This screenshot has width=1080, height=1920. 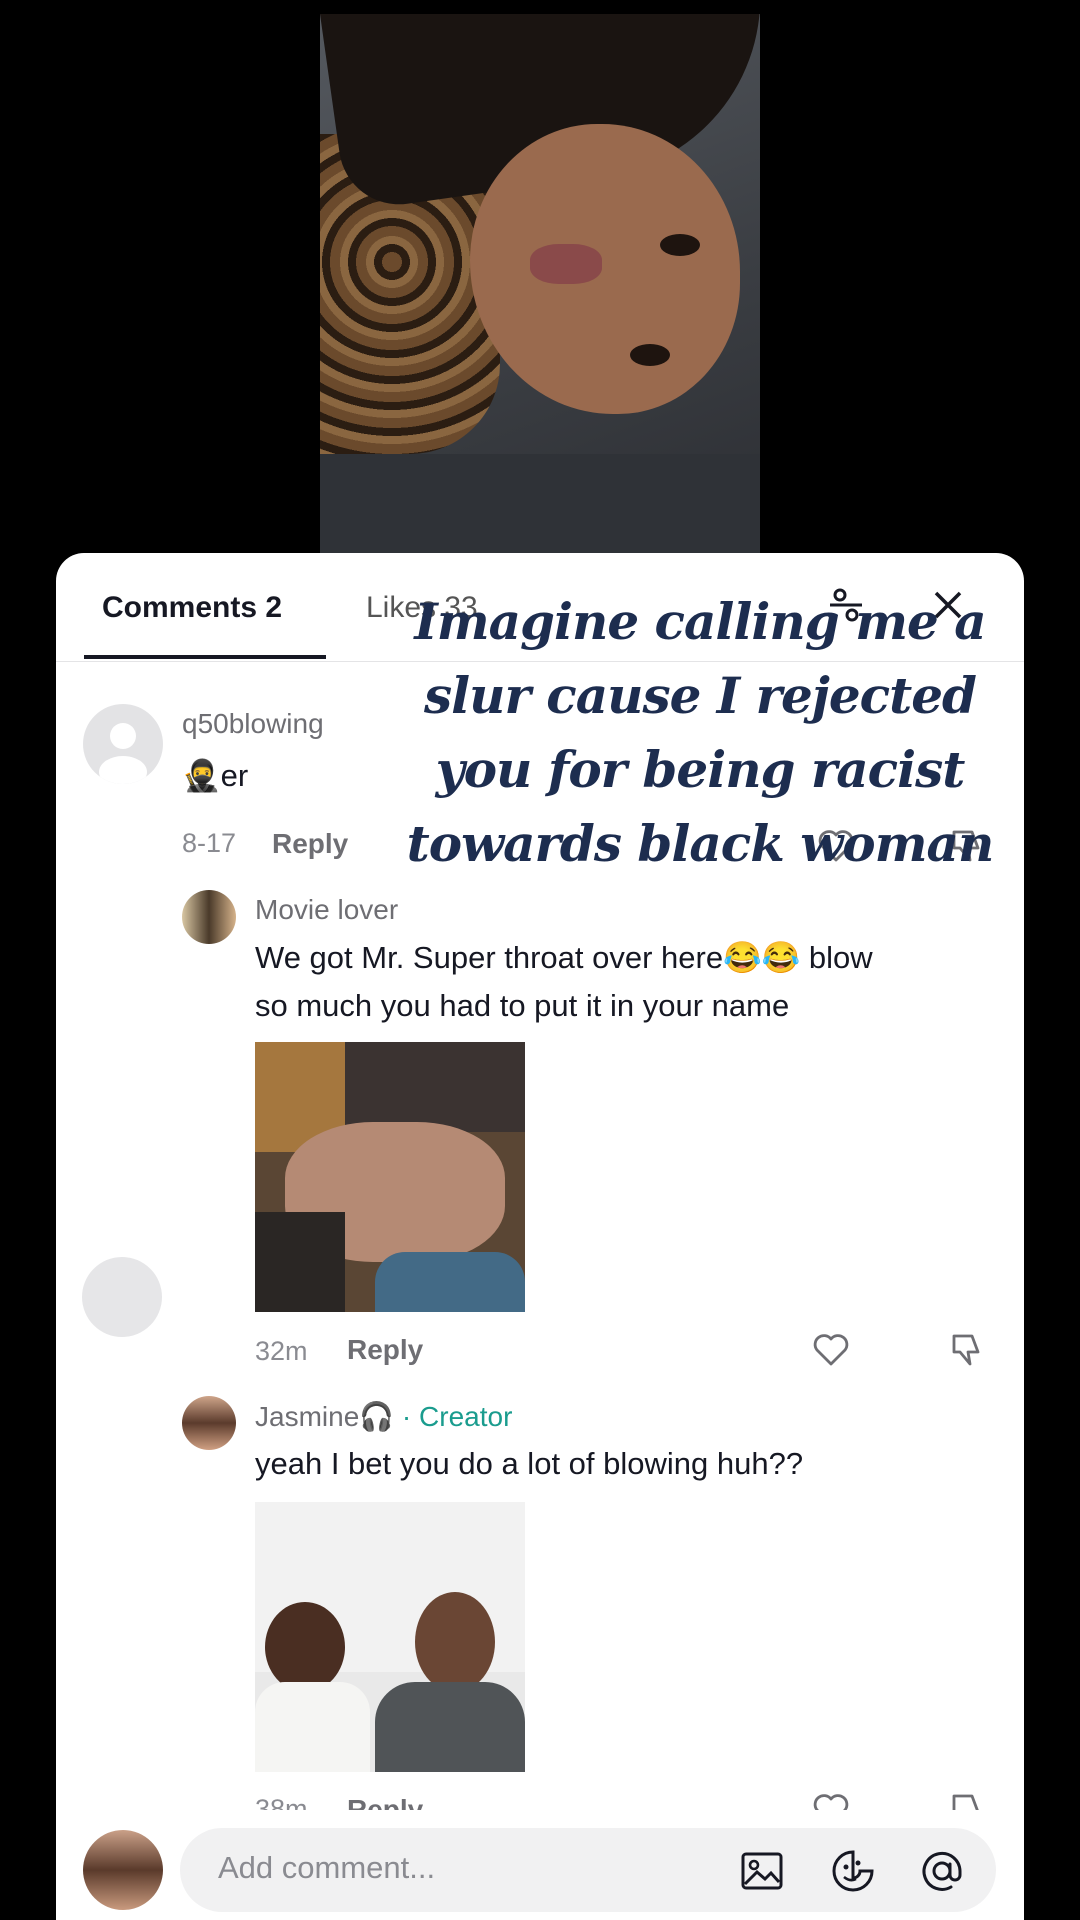 What do you see at coordinates (450, 1727) in the screenshot?
I see `gif-person-sweater` at bounding box center [450, 1727].